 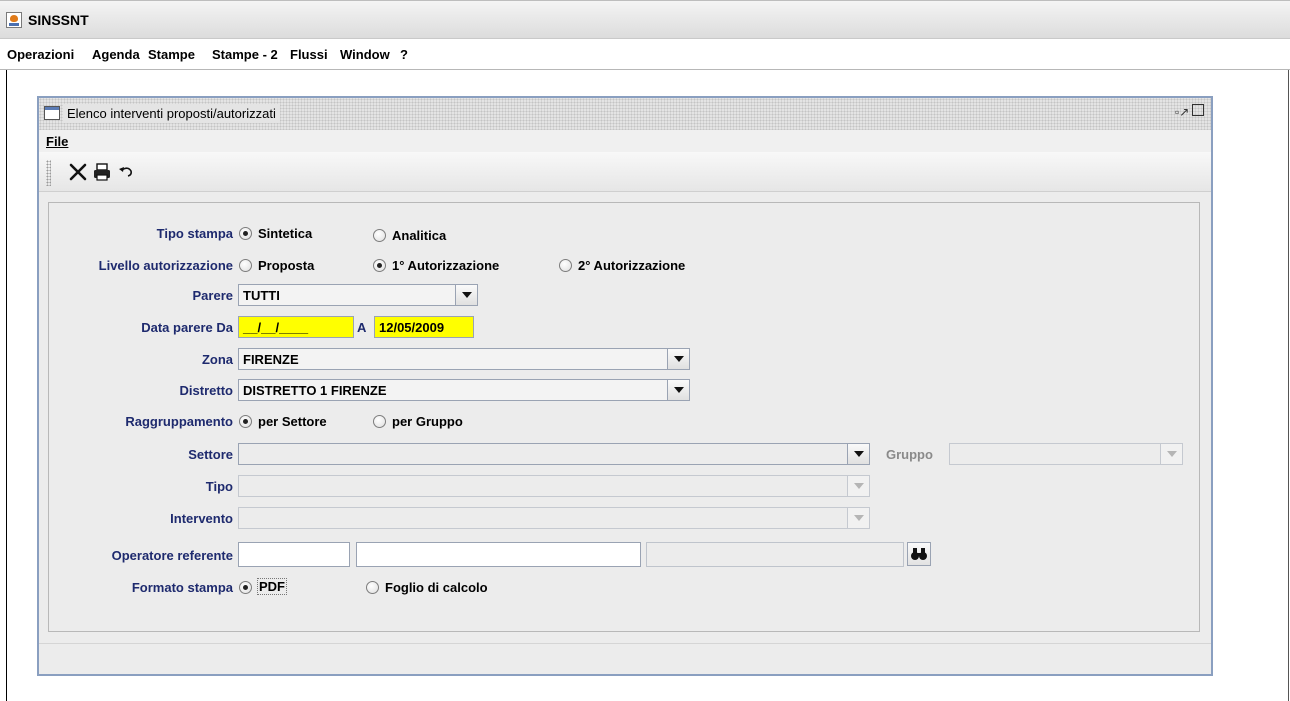 I want to click on window-menubar: File, so click(x=625, y=141).